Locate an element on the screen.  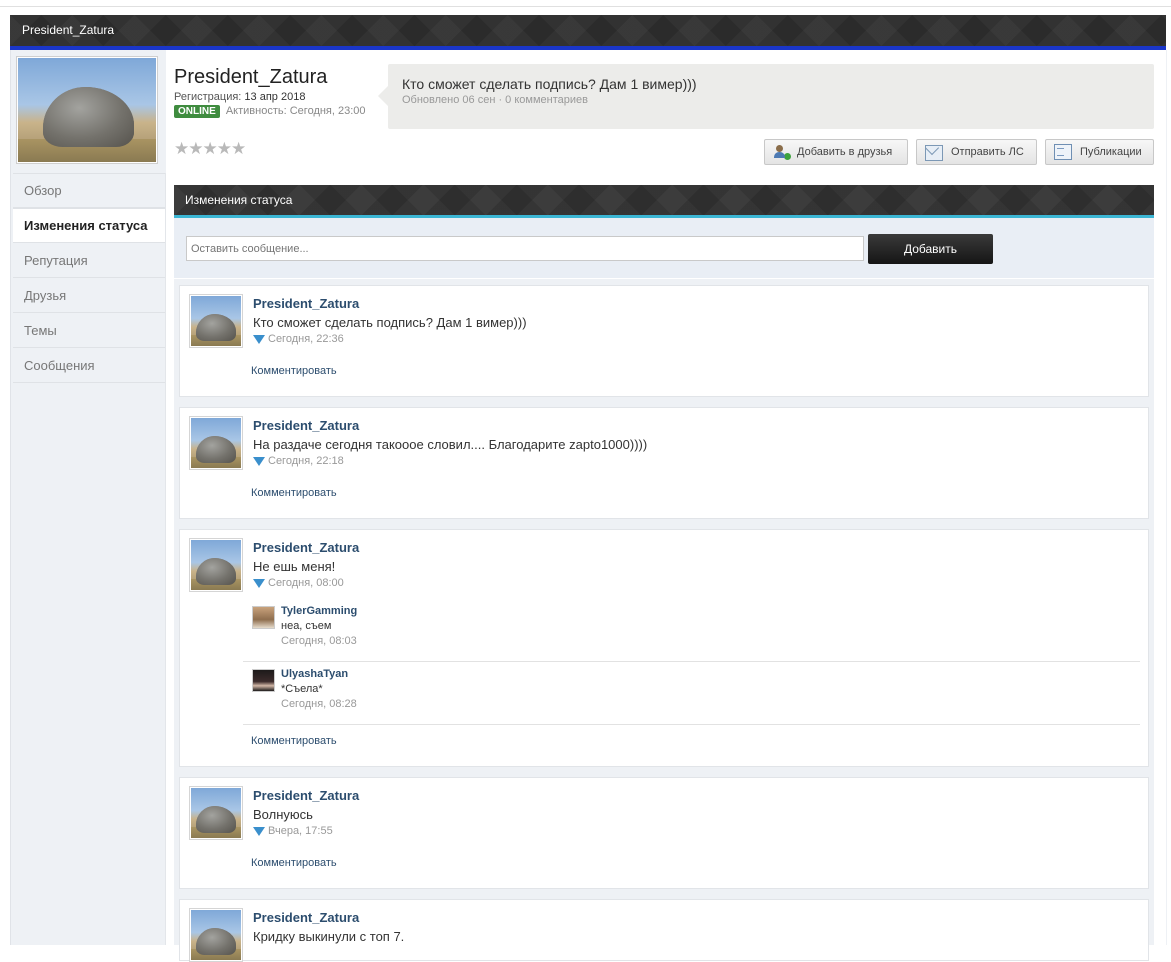
add-status-button: Добавить is located at coordinates (930, 249).